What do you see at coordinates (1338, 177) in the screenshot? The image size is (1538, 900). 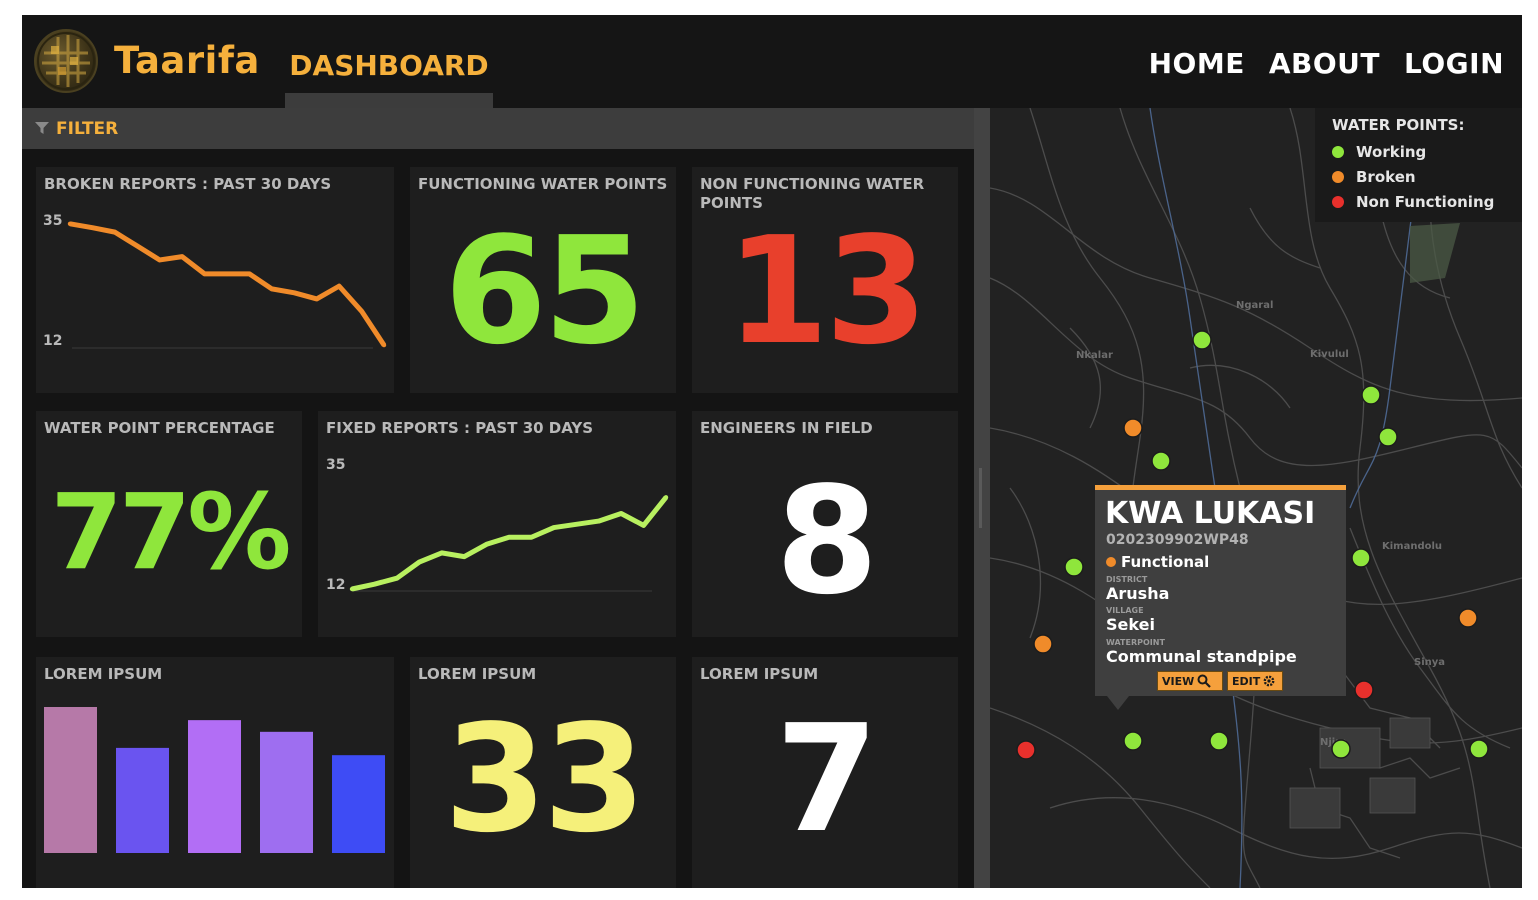 I see `legend-dot-broken` at bounding box center [1338, 177].